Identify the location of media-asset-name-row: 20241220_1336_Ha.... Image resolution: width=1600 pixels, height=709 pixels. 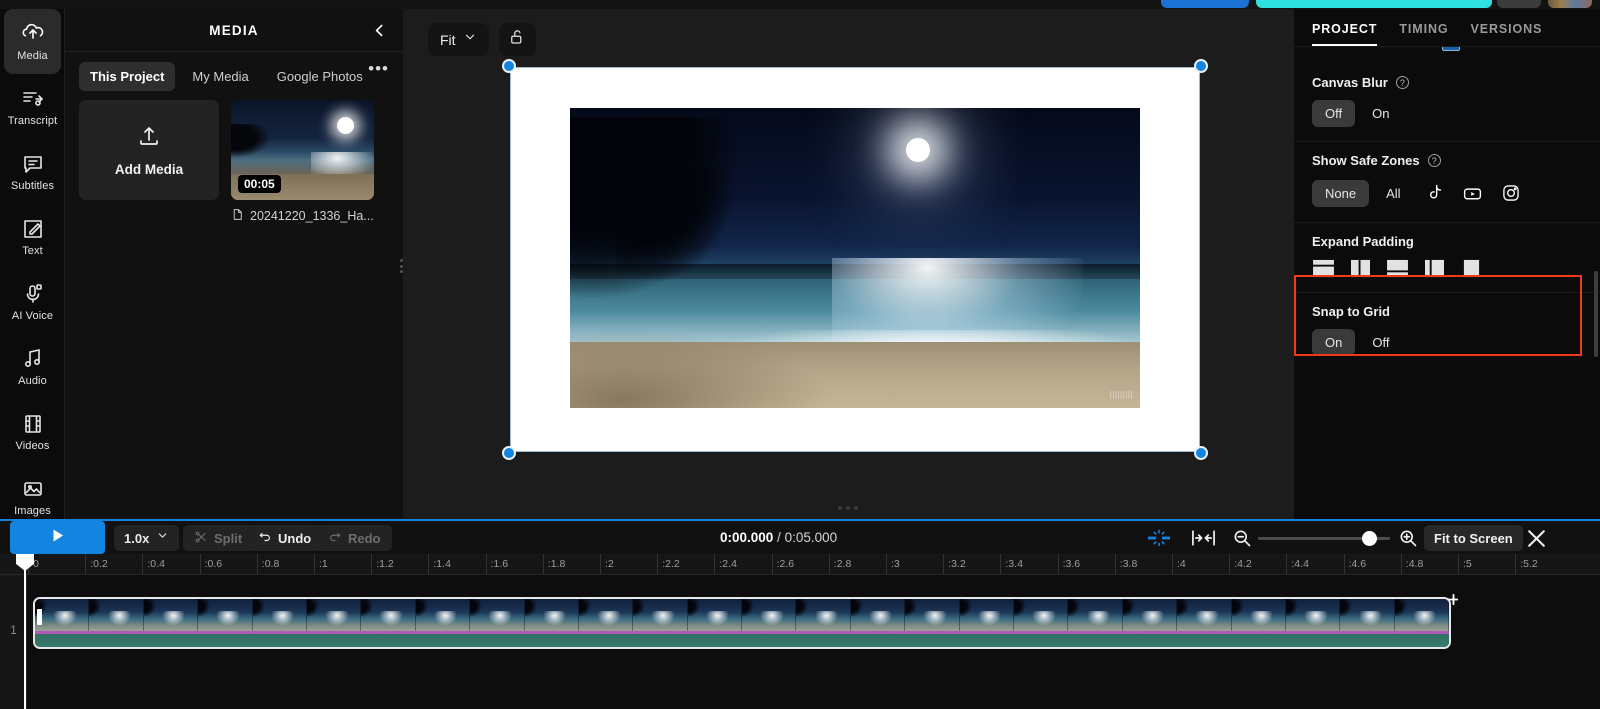
(302, 216).